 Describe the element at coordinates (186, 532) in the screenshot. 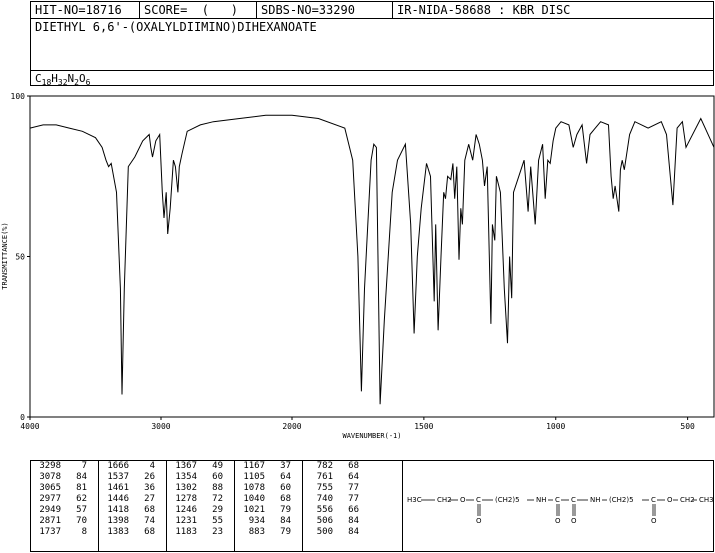

I see `peak-wavenumber: 1183` at that location.